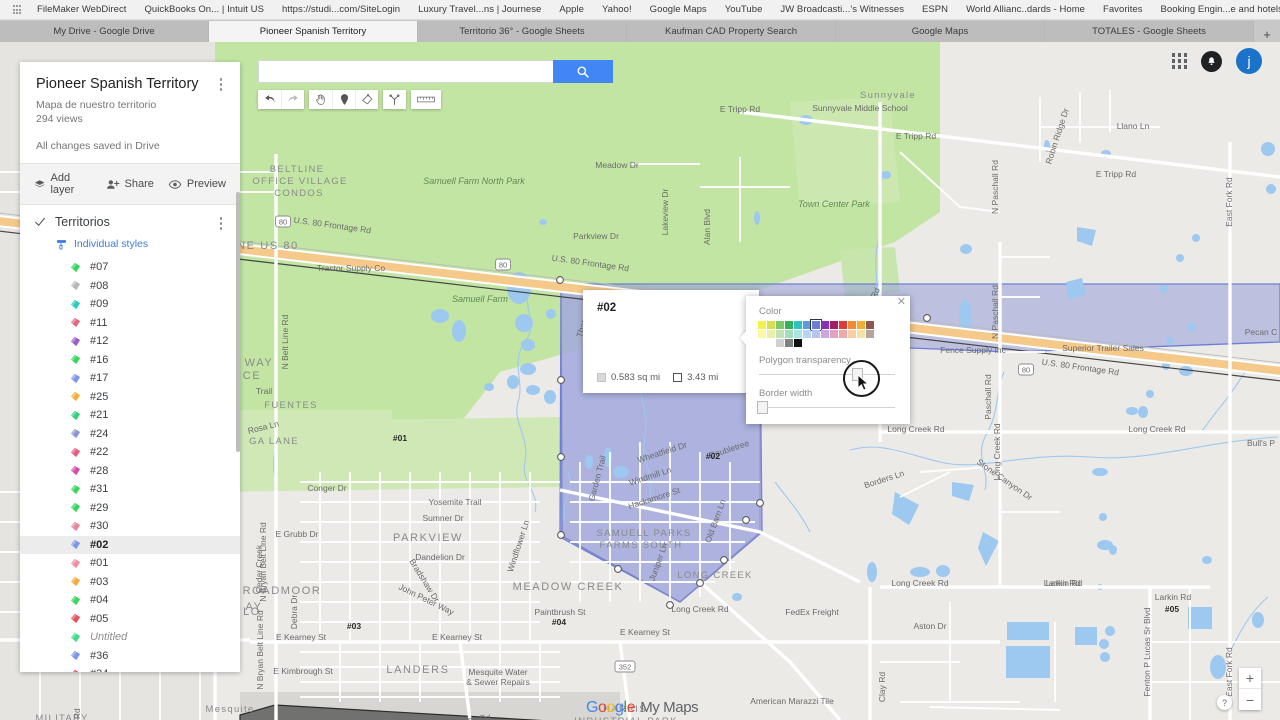 The image size is (1280, 720). I want to click on browser-tab-active: Pioneer Spanish Territory, so click(313, 31).